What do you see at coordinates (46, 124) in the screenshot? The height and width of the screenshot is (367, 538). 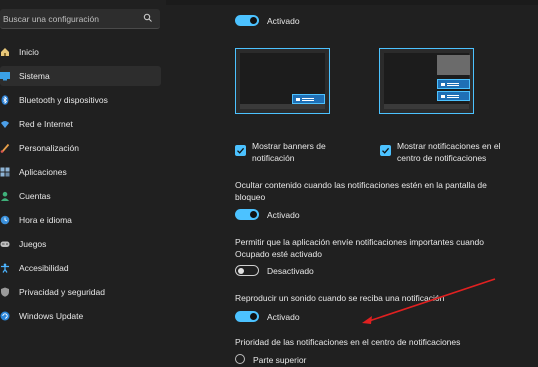 I see `sidebar-item-label: Red e Internet` at bounding box center [46, 124].